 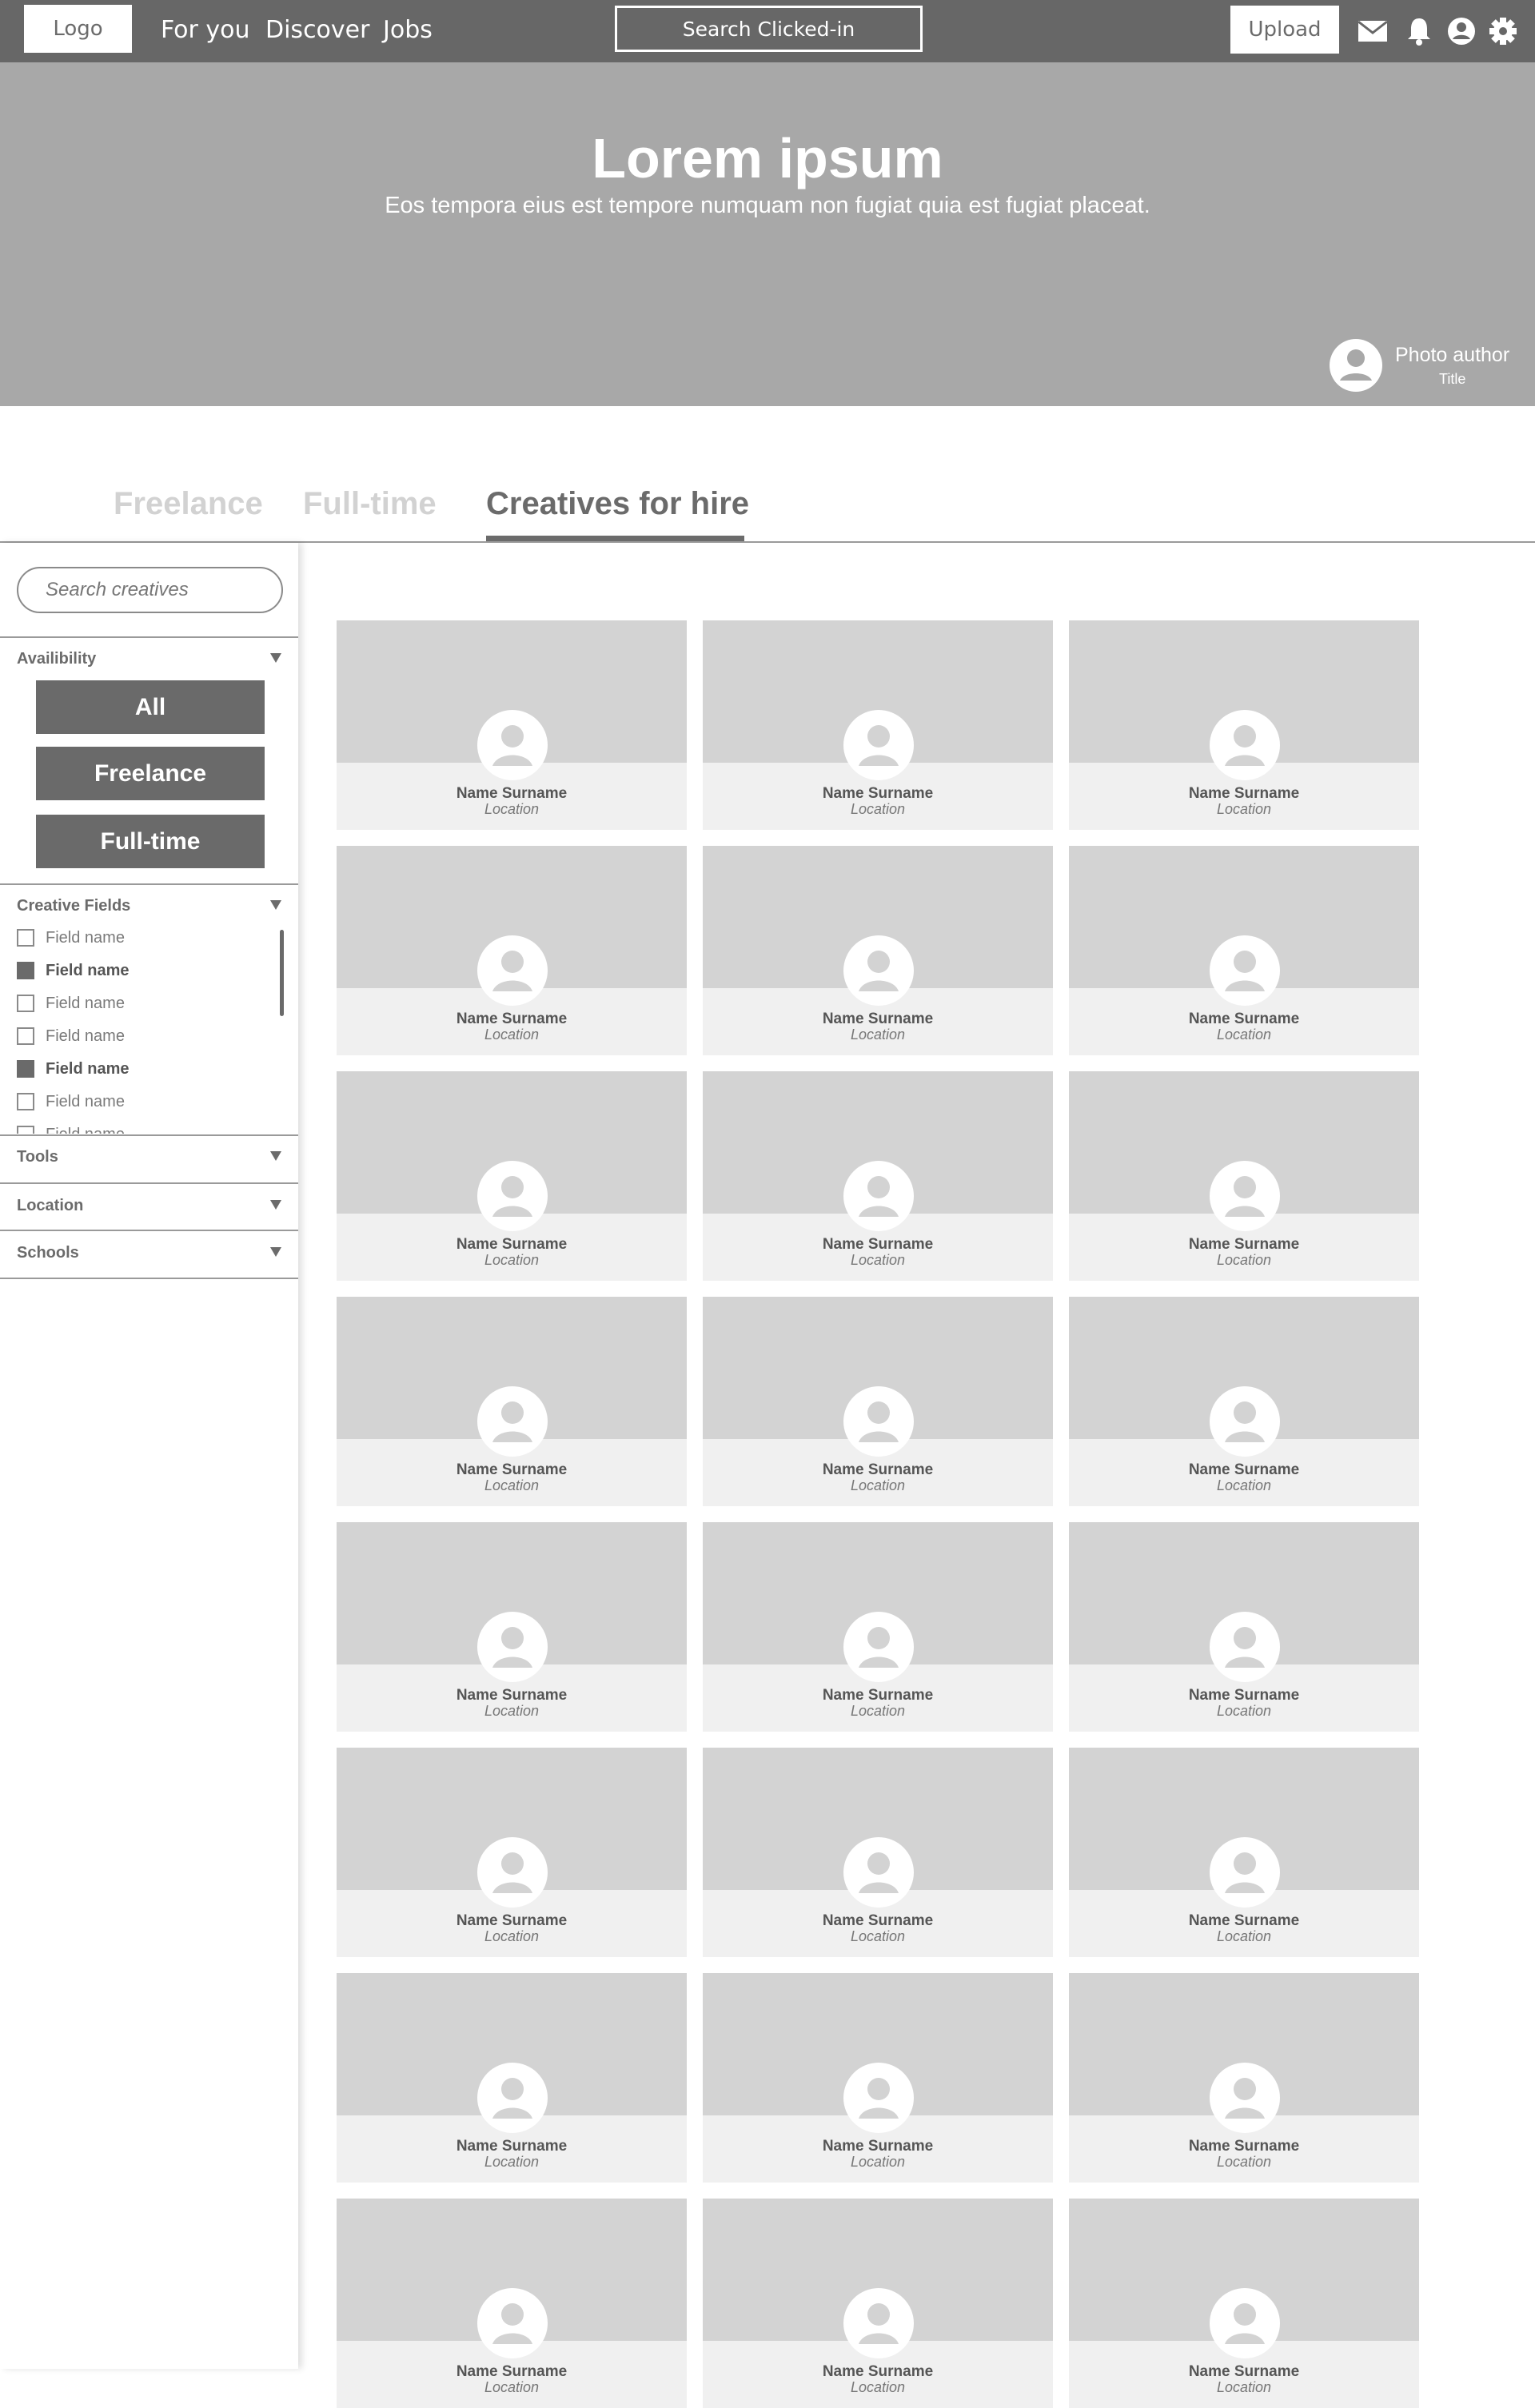 What do you see at coordinates (769, 29) in the screenshot?
I see `global-search-input: Search Clicked-in` at bounding box center [769, 29].